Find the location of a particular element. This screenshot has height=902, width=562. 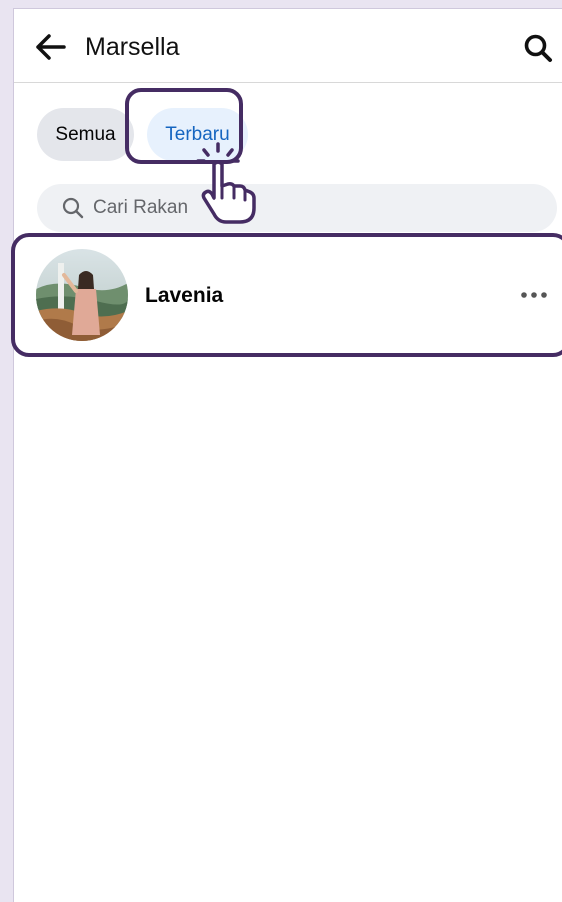

avatar is located at coordinates (82, 295).